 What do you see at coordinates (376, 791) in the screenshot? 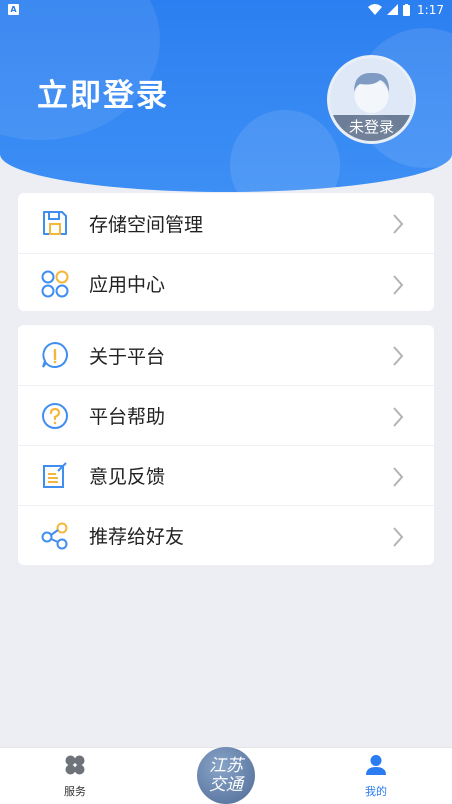
I see `nav-label: 我的` at bounding box center [376, 791].